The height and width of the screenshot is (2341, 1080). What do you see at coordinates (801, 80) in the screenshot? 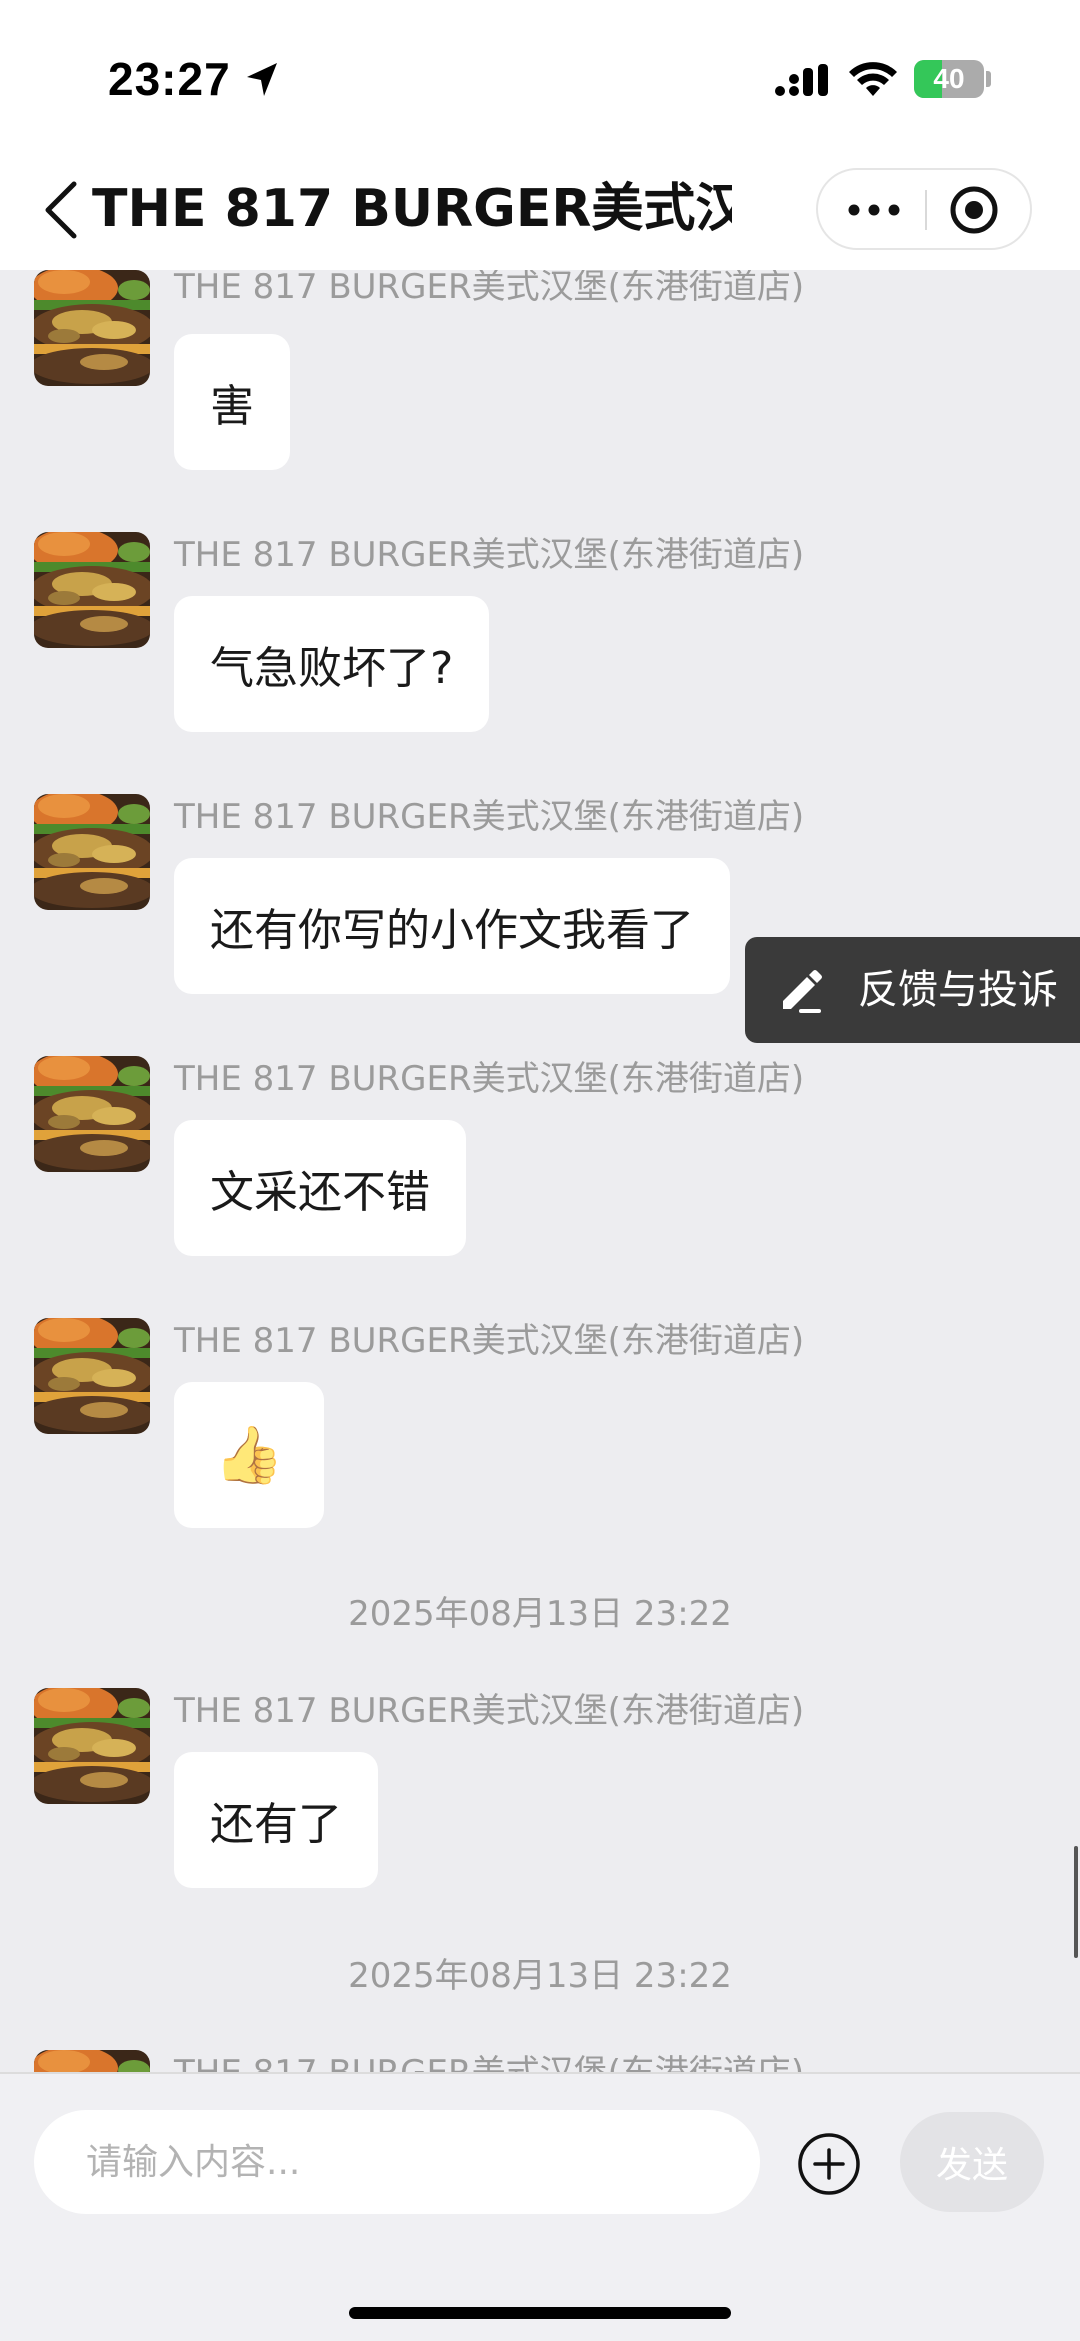
I see `cellular-signal-icon` at bounding box center [801, 80].